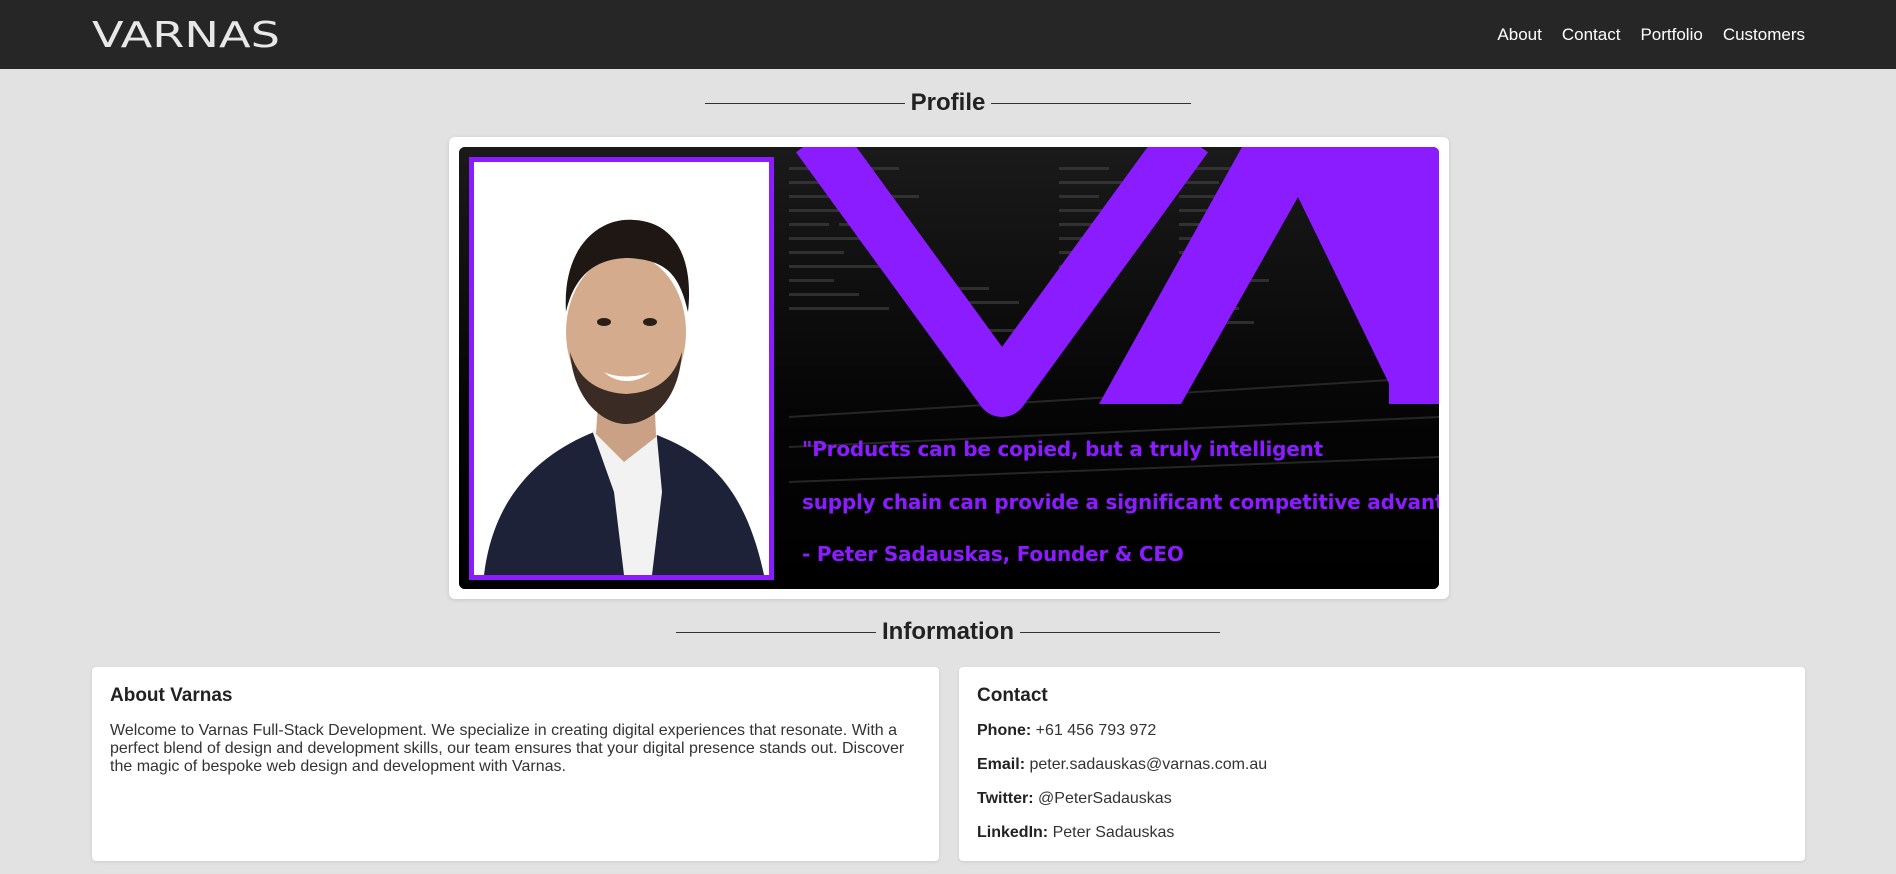 This screenshot has height=874, width=1896. What do you see at coordinates (1004, 730) in the screenshot?
I see `contact-phone-label: Phone:` at bounding box center [1004, 730].